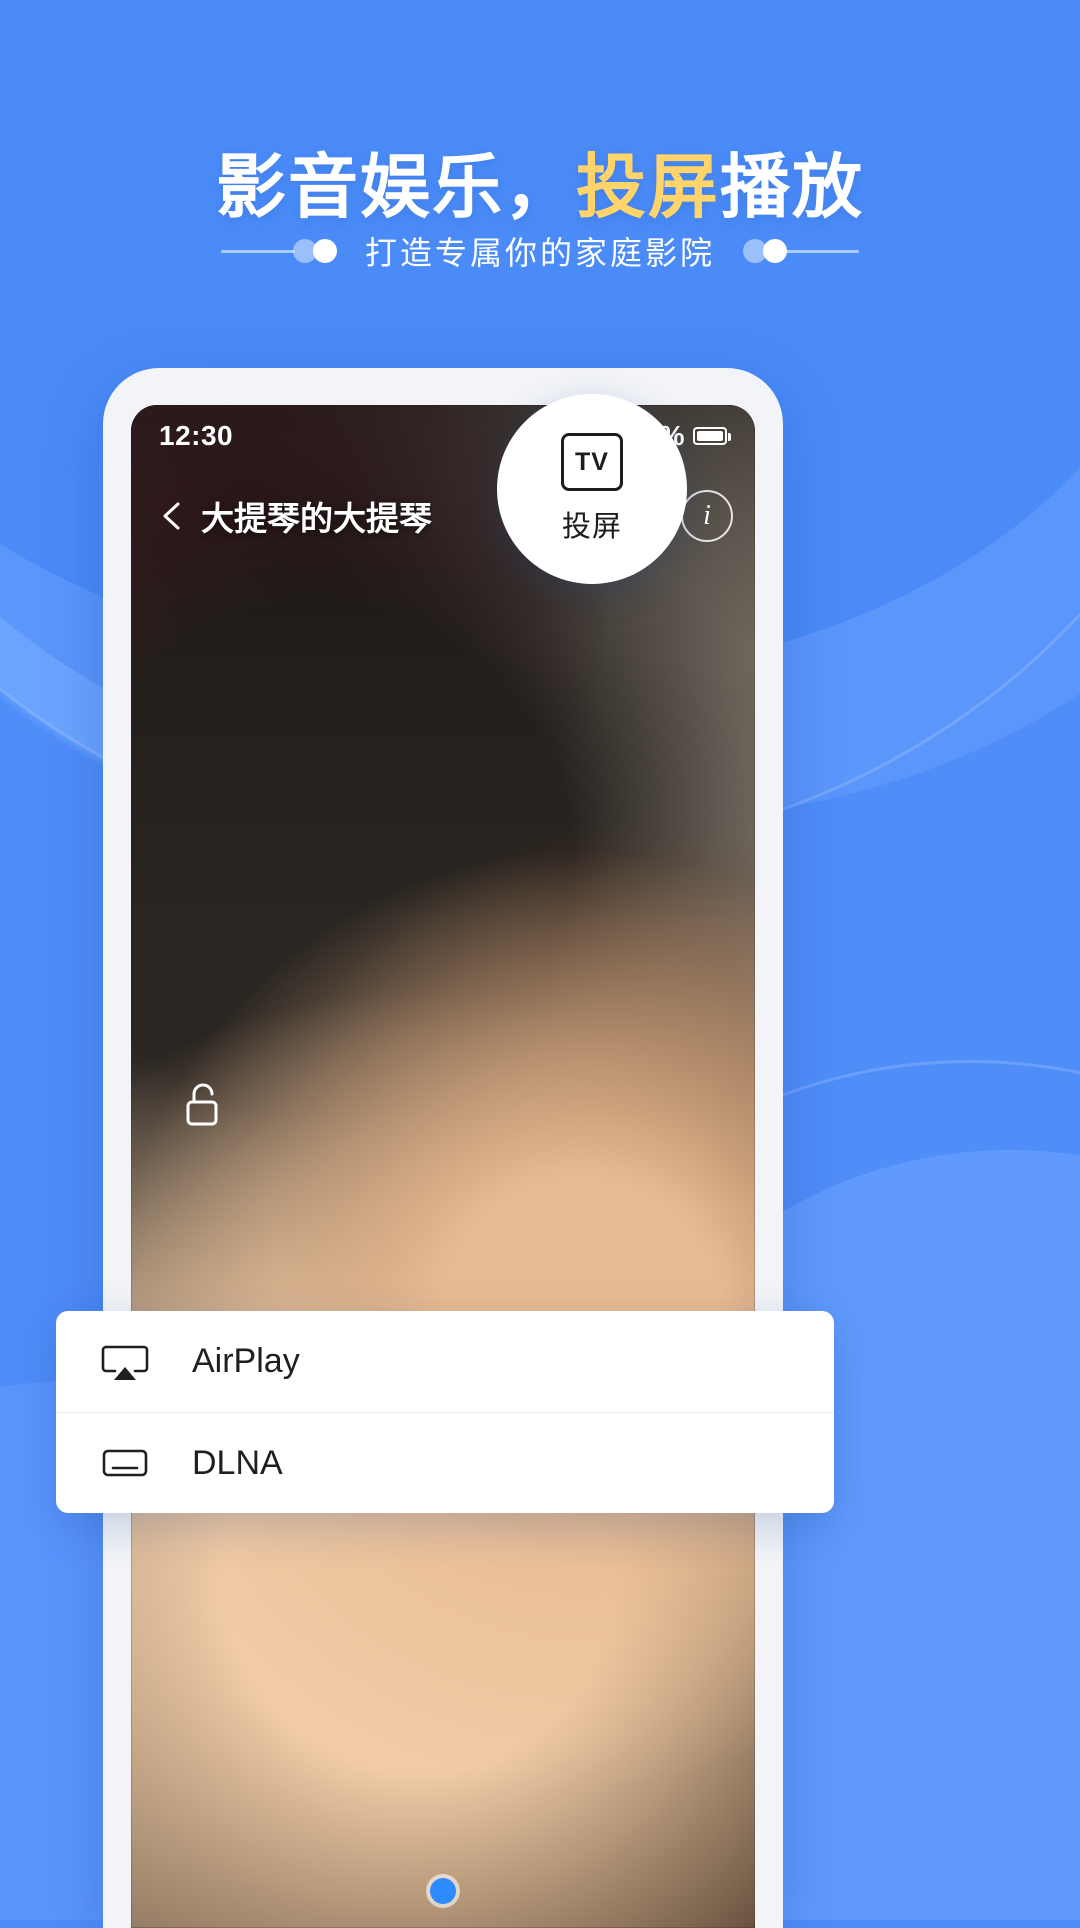 The height and width of the screenshot is (1928, 1080). Describe the element at coordinates (202, 1104) in the screenshot. I see `unlock-icon` at that location.